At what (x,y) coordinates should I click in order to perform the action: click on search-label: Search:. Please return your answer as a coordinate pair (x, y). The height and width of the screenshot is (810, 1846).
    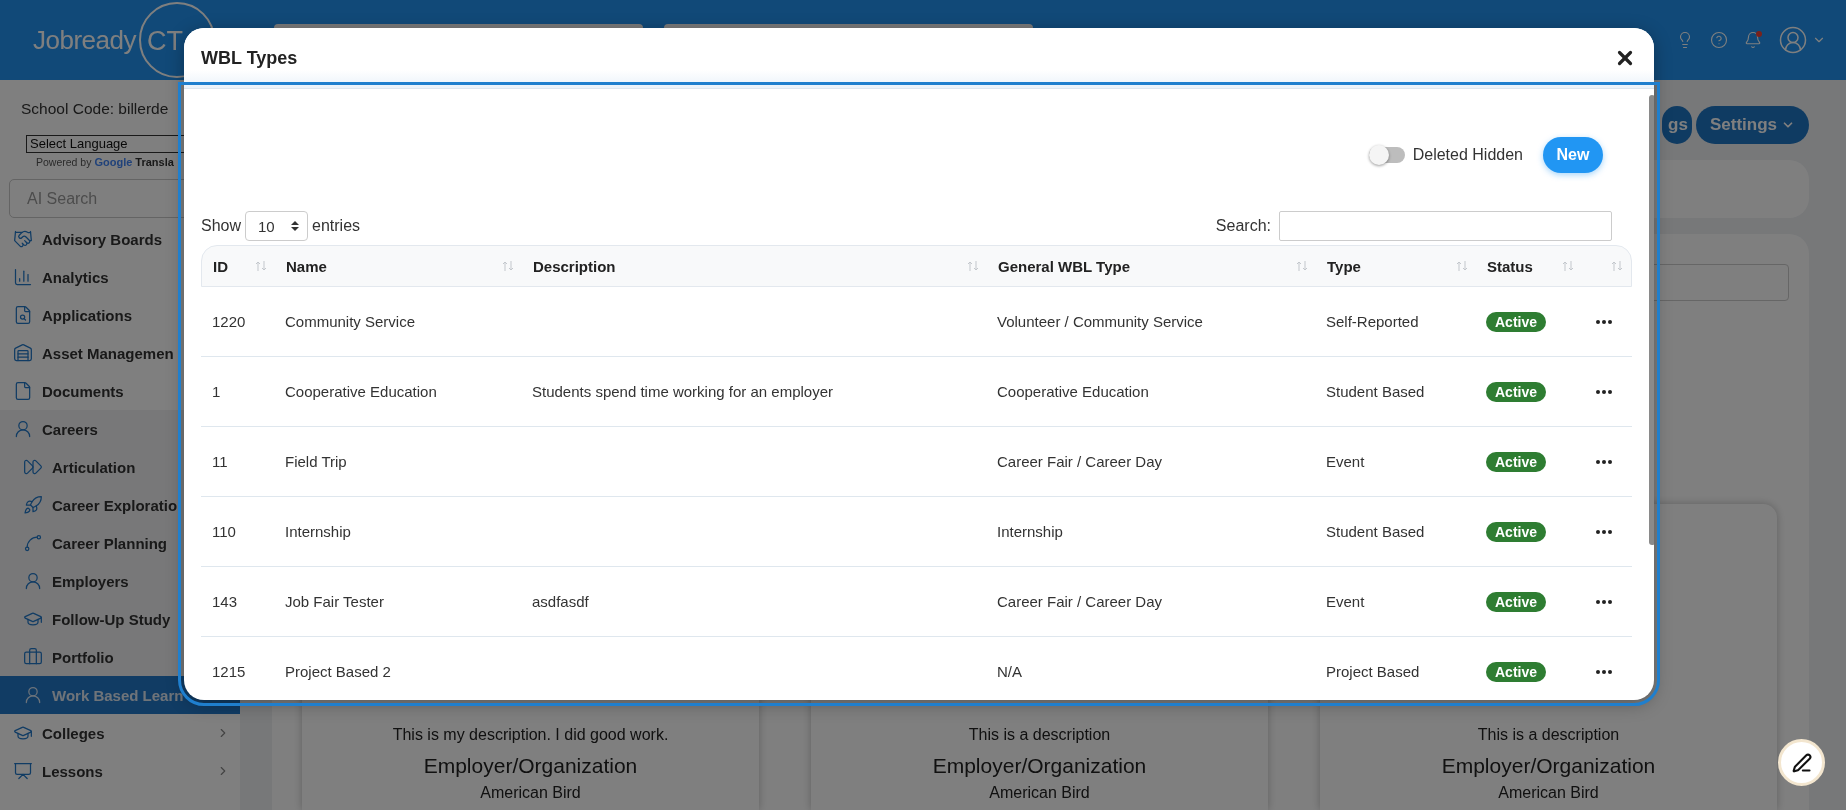
    Looking at the image, I should click on (1243, 226).